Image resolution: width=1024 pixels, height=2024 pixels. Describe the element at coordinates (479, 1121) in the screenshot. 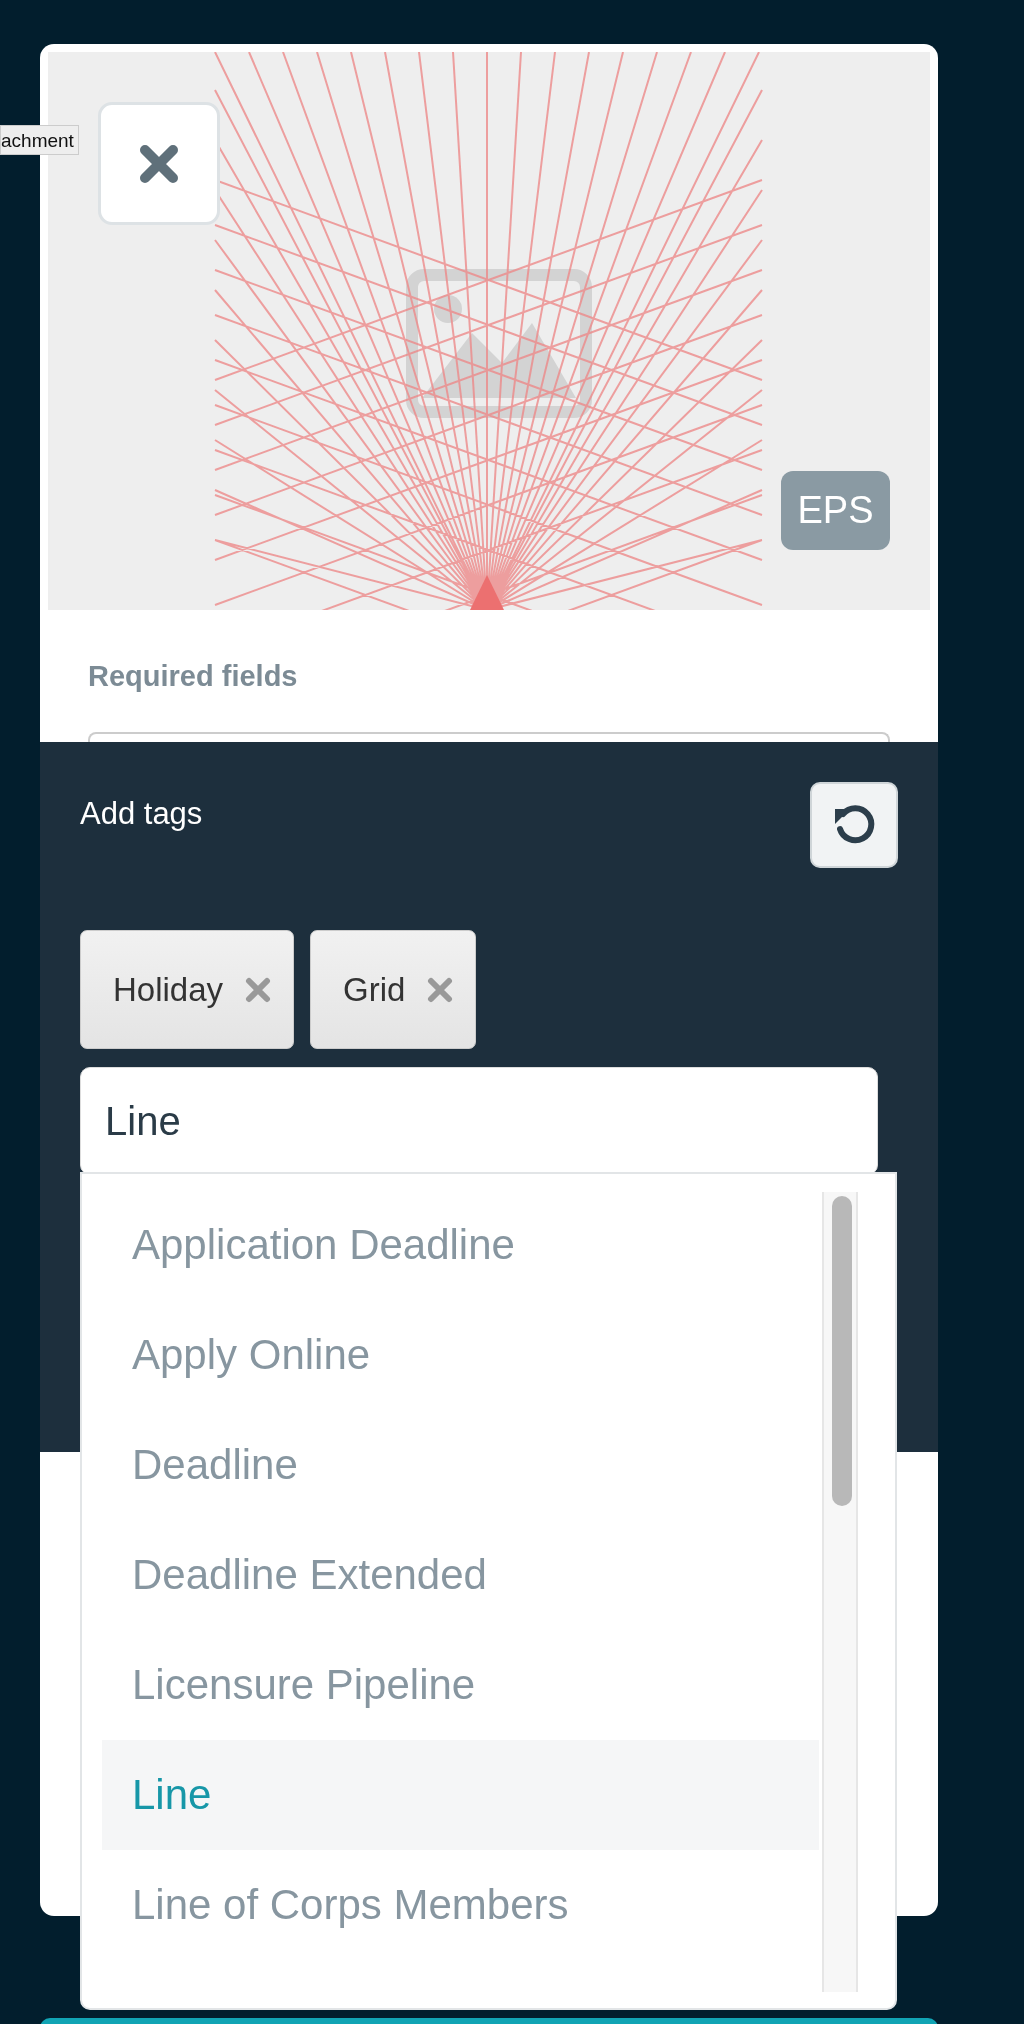

I see `tag-input: Line` at that location.